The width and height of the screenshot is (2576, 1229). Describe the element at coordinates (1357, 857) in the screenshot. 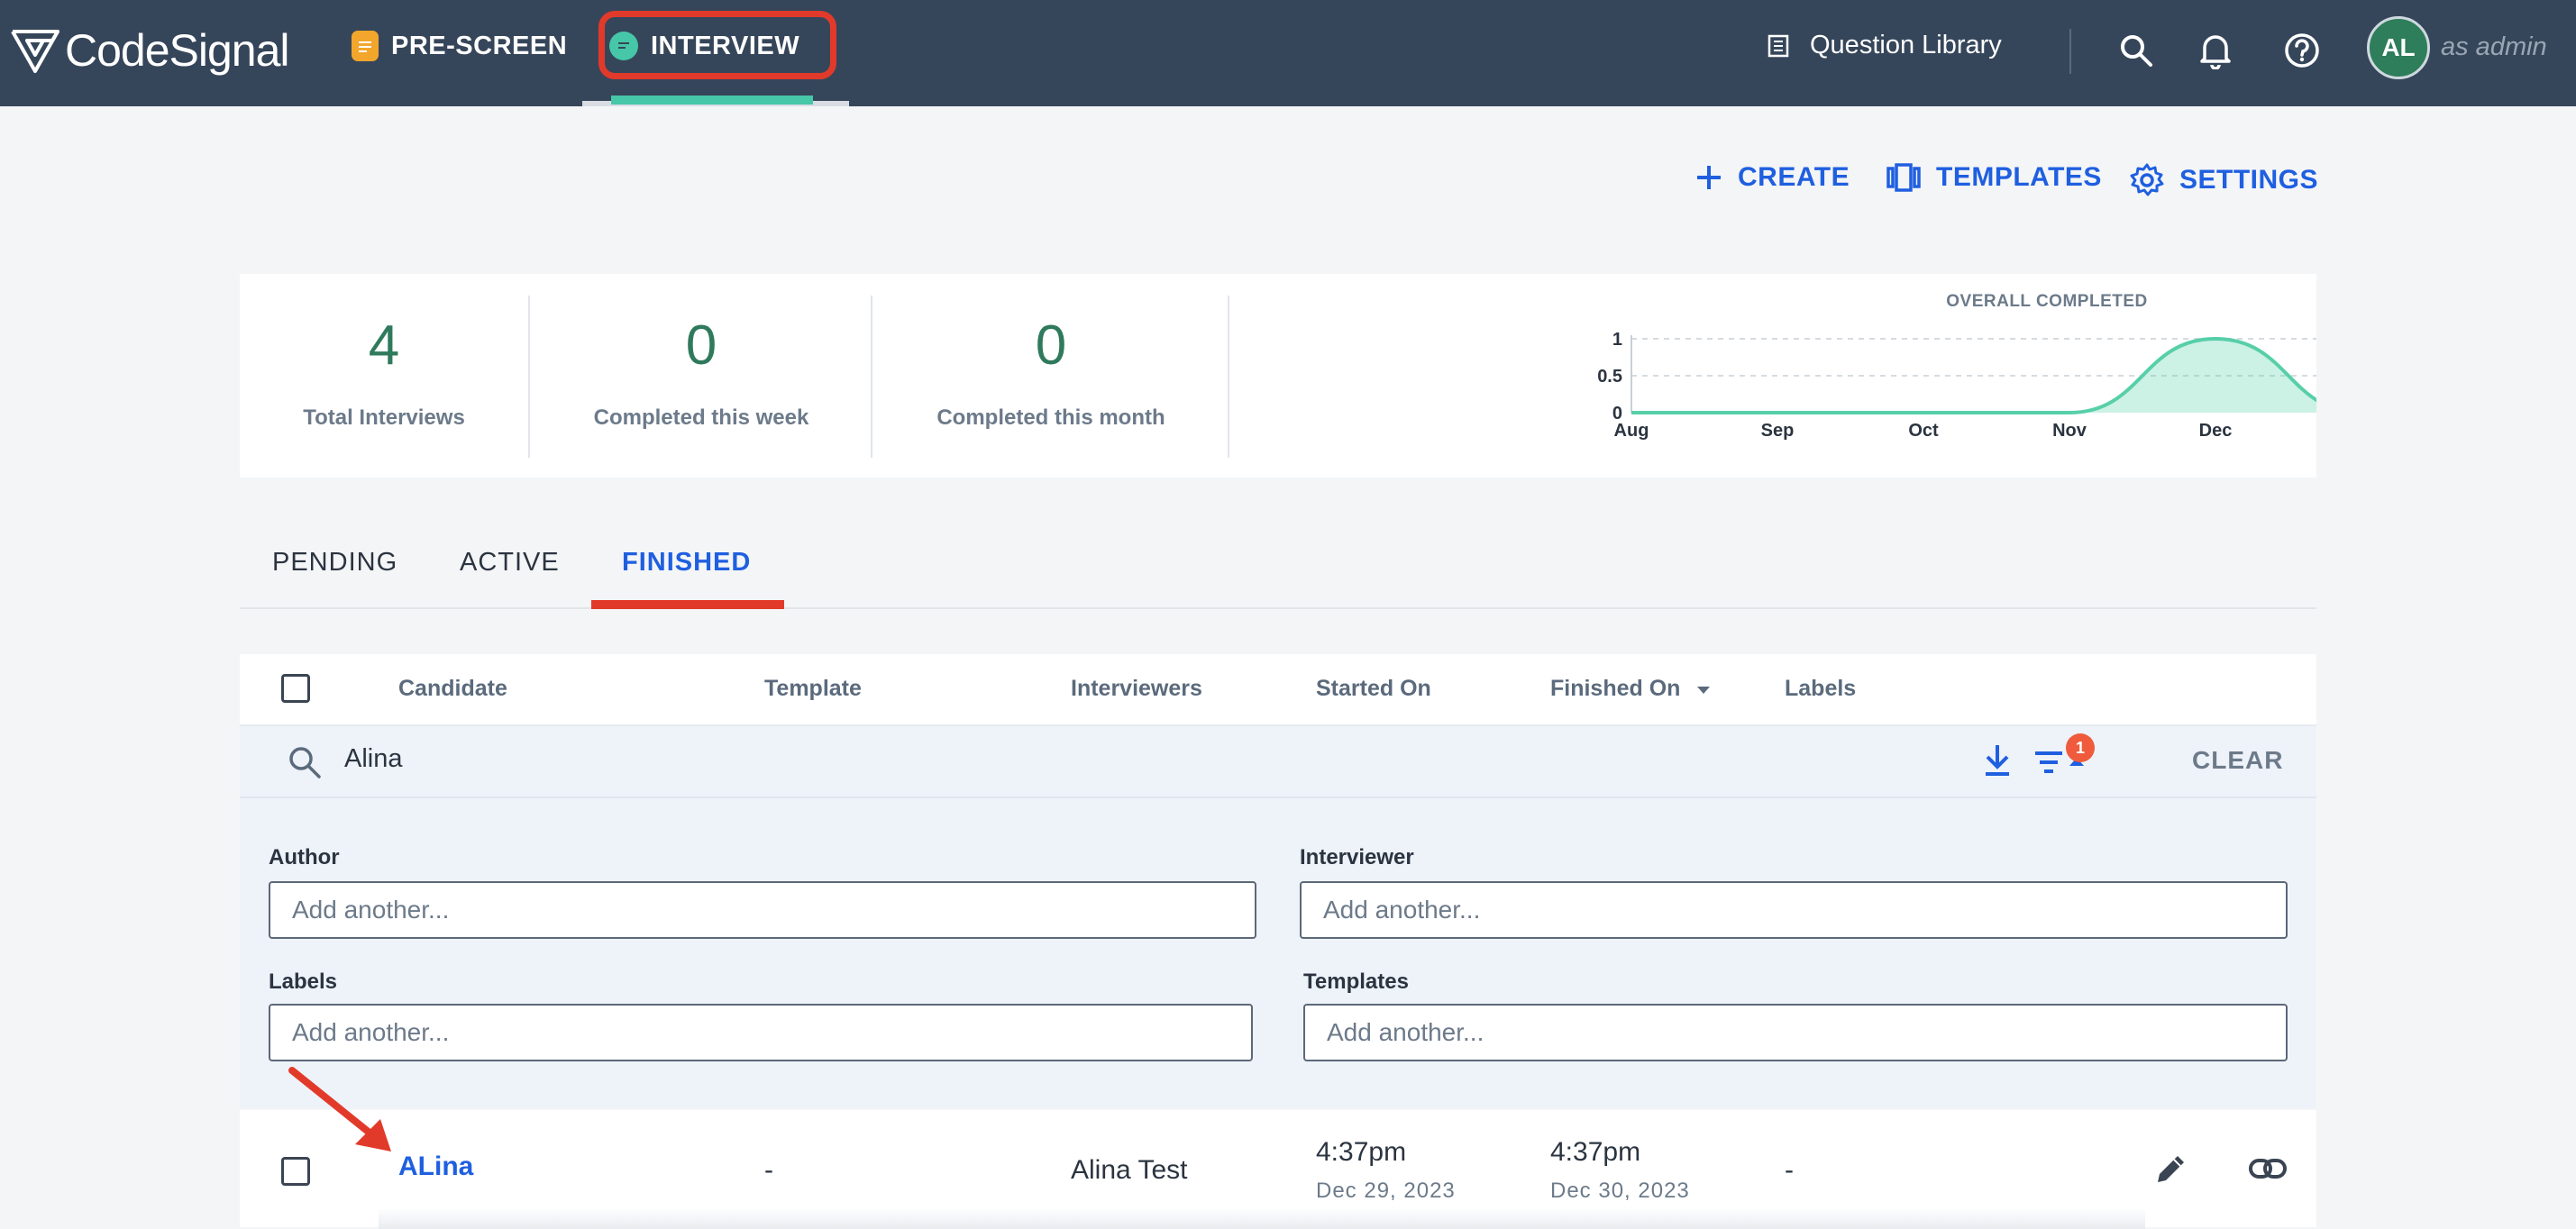

I see `filter-interviewer-label: Interviewer` at that location.